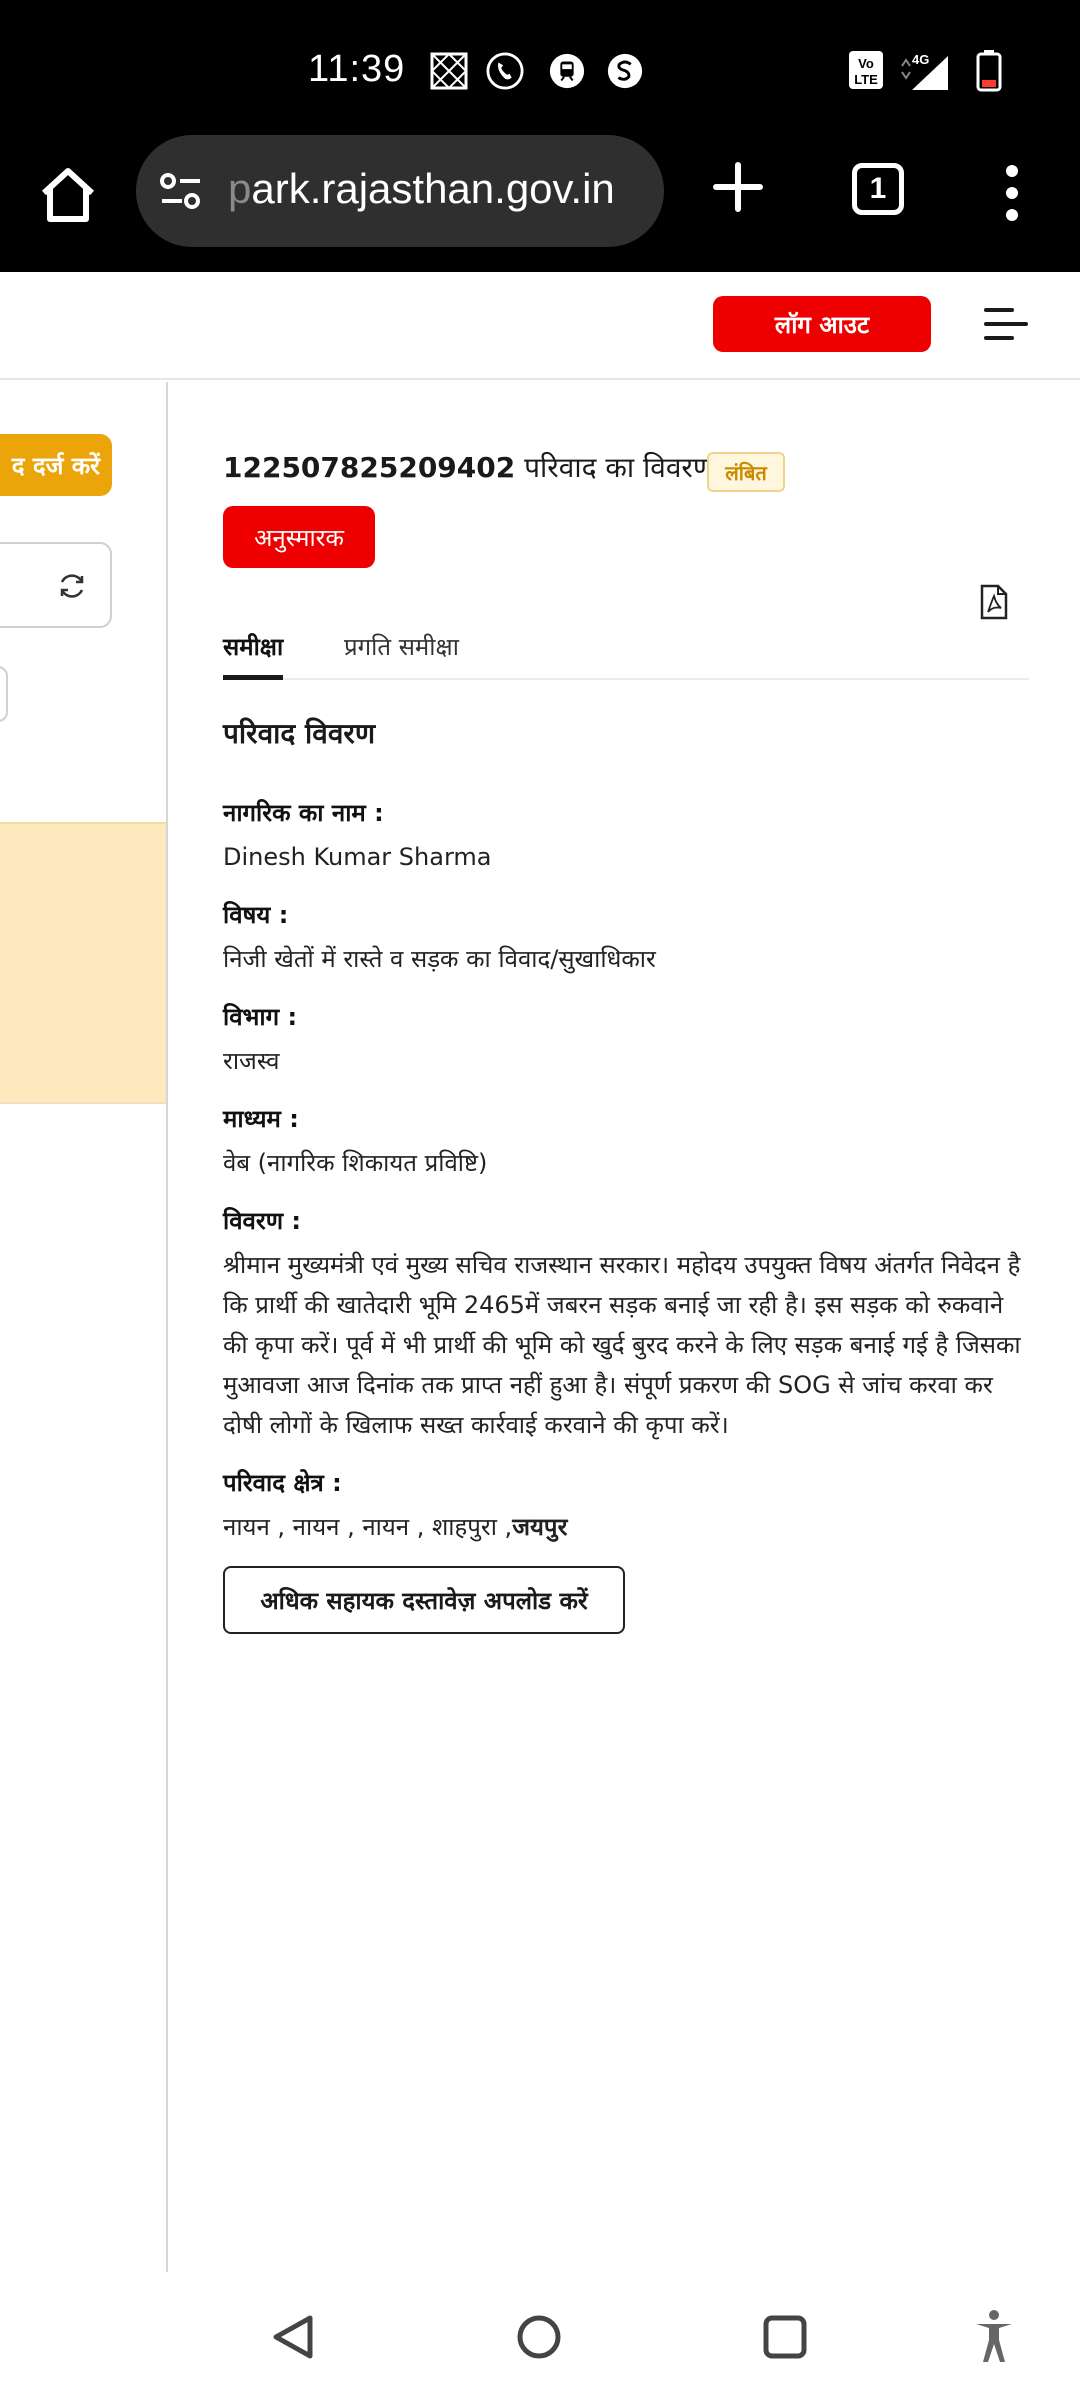 This screenshot has width=1080, height=2400. I want to click on tab-bar: समीक्षा प्रगति समीक्षा, so click(626, 655).